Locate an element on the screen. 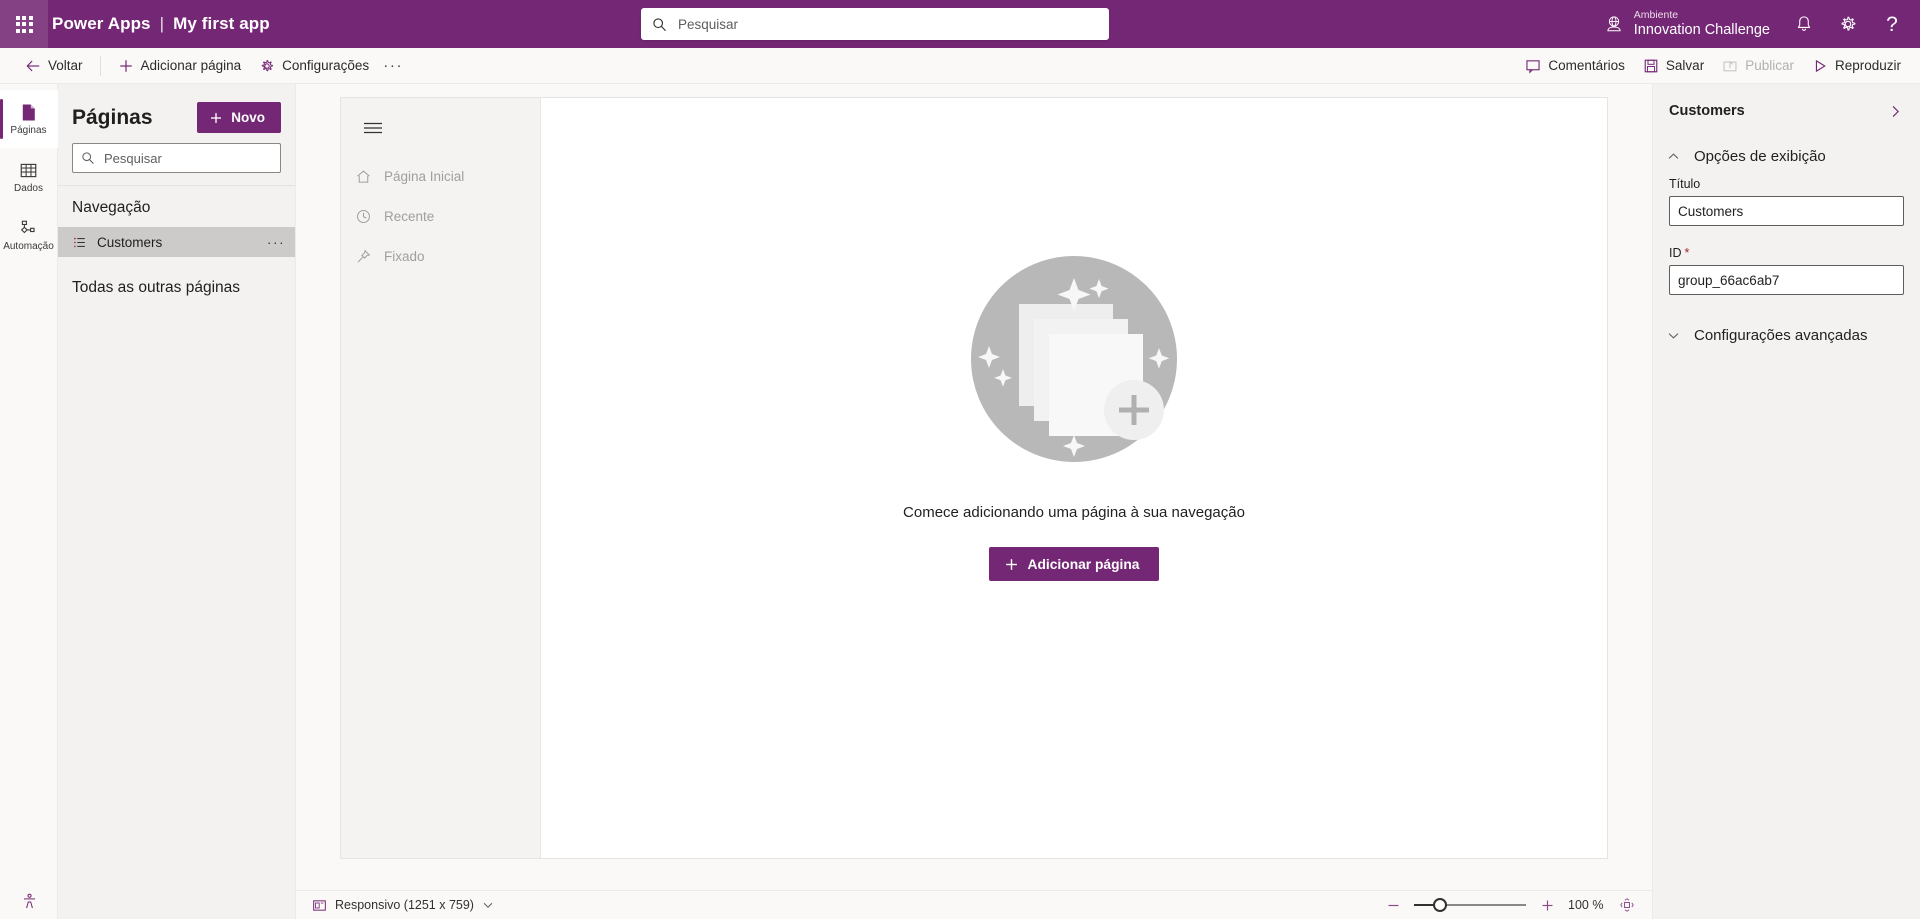 Image resolution: width=1920 pixels, height=919 pixels. app-settings-button: Configurações is located at coordinates (314, 66).